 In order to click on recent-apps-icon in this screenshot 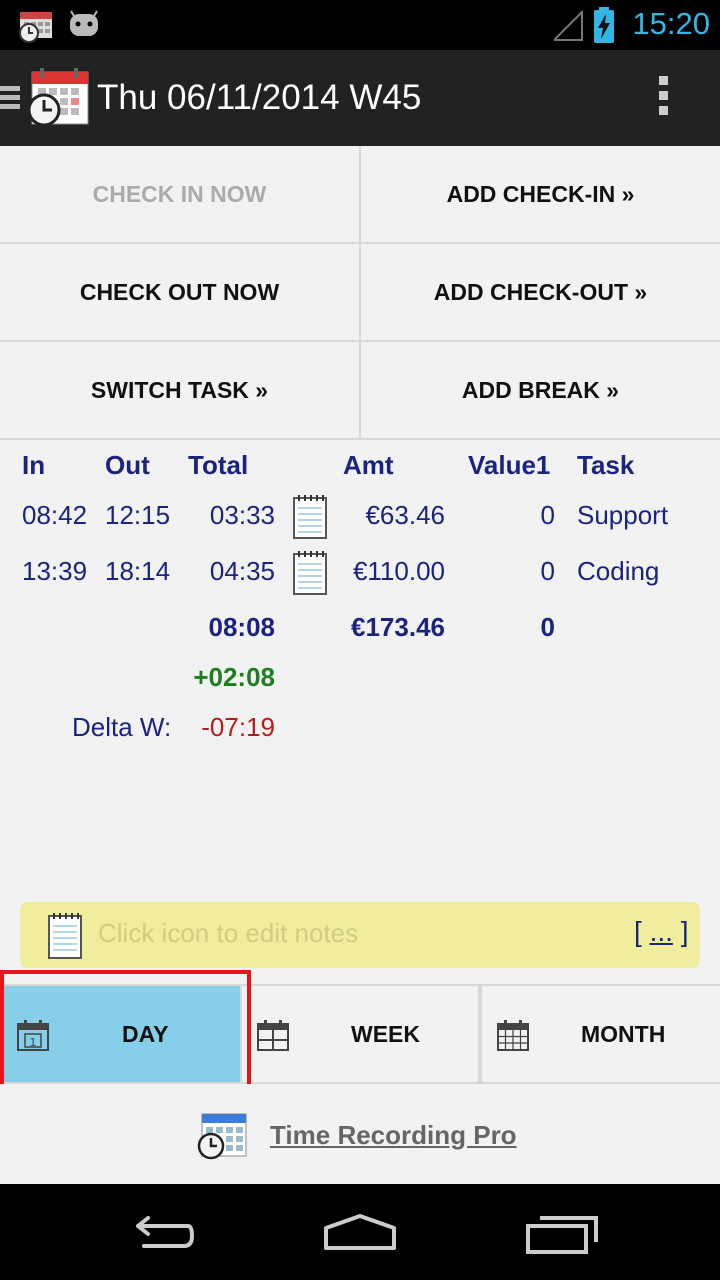, I will do `click(562, 1234)`.